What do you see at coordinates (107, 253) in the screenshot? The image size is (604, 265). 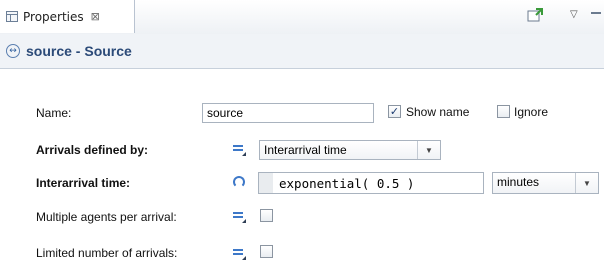 I see `limited-arrivals-label: Limited number of arrivals:` at bounding box center [107, 253].